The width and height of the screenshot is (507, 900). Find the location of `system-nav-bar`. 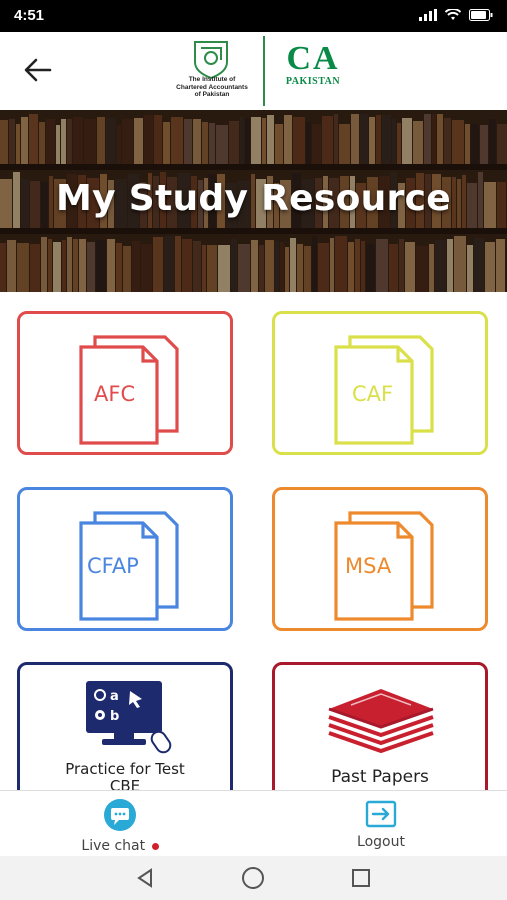

system-nav-bar is located at coordinates (253, 878).